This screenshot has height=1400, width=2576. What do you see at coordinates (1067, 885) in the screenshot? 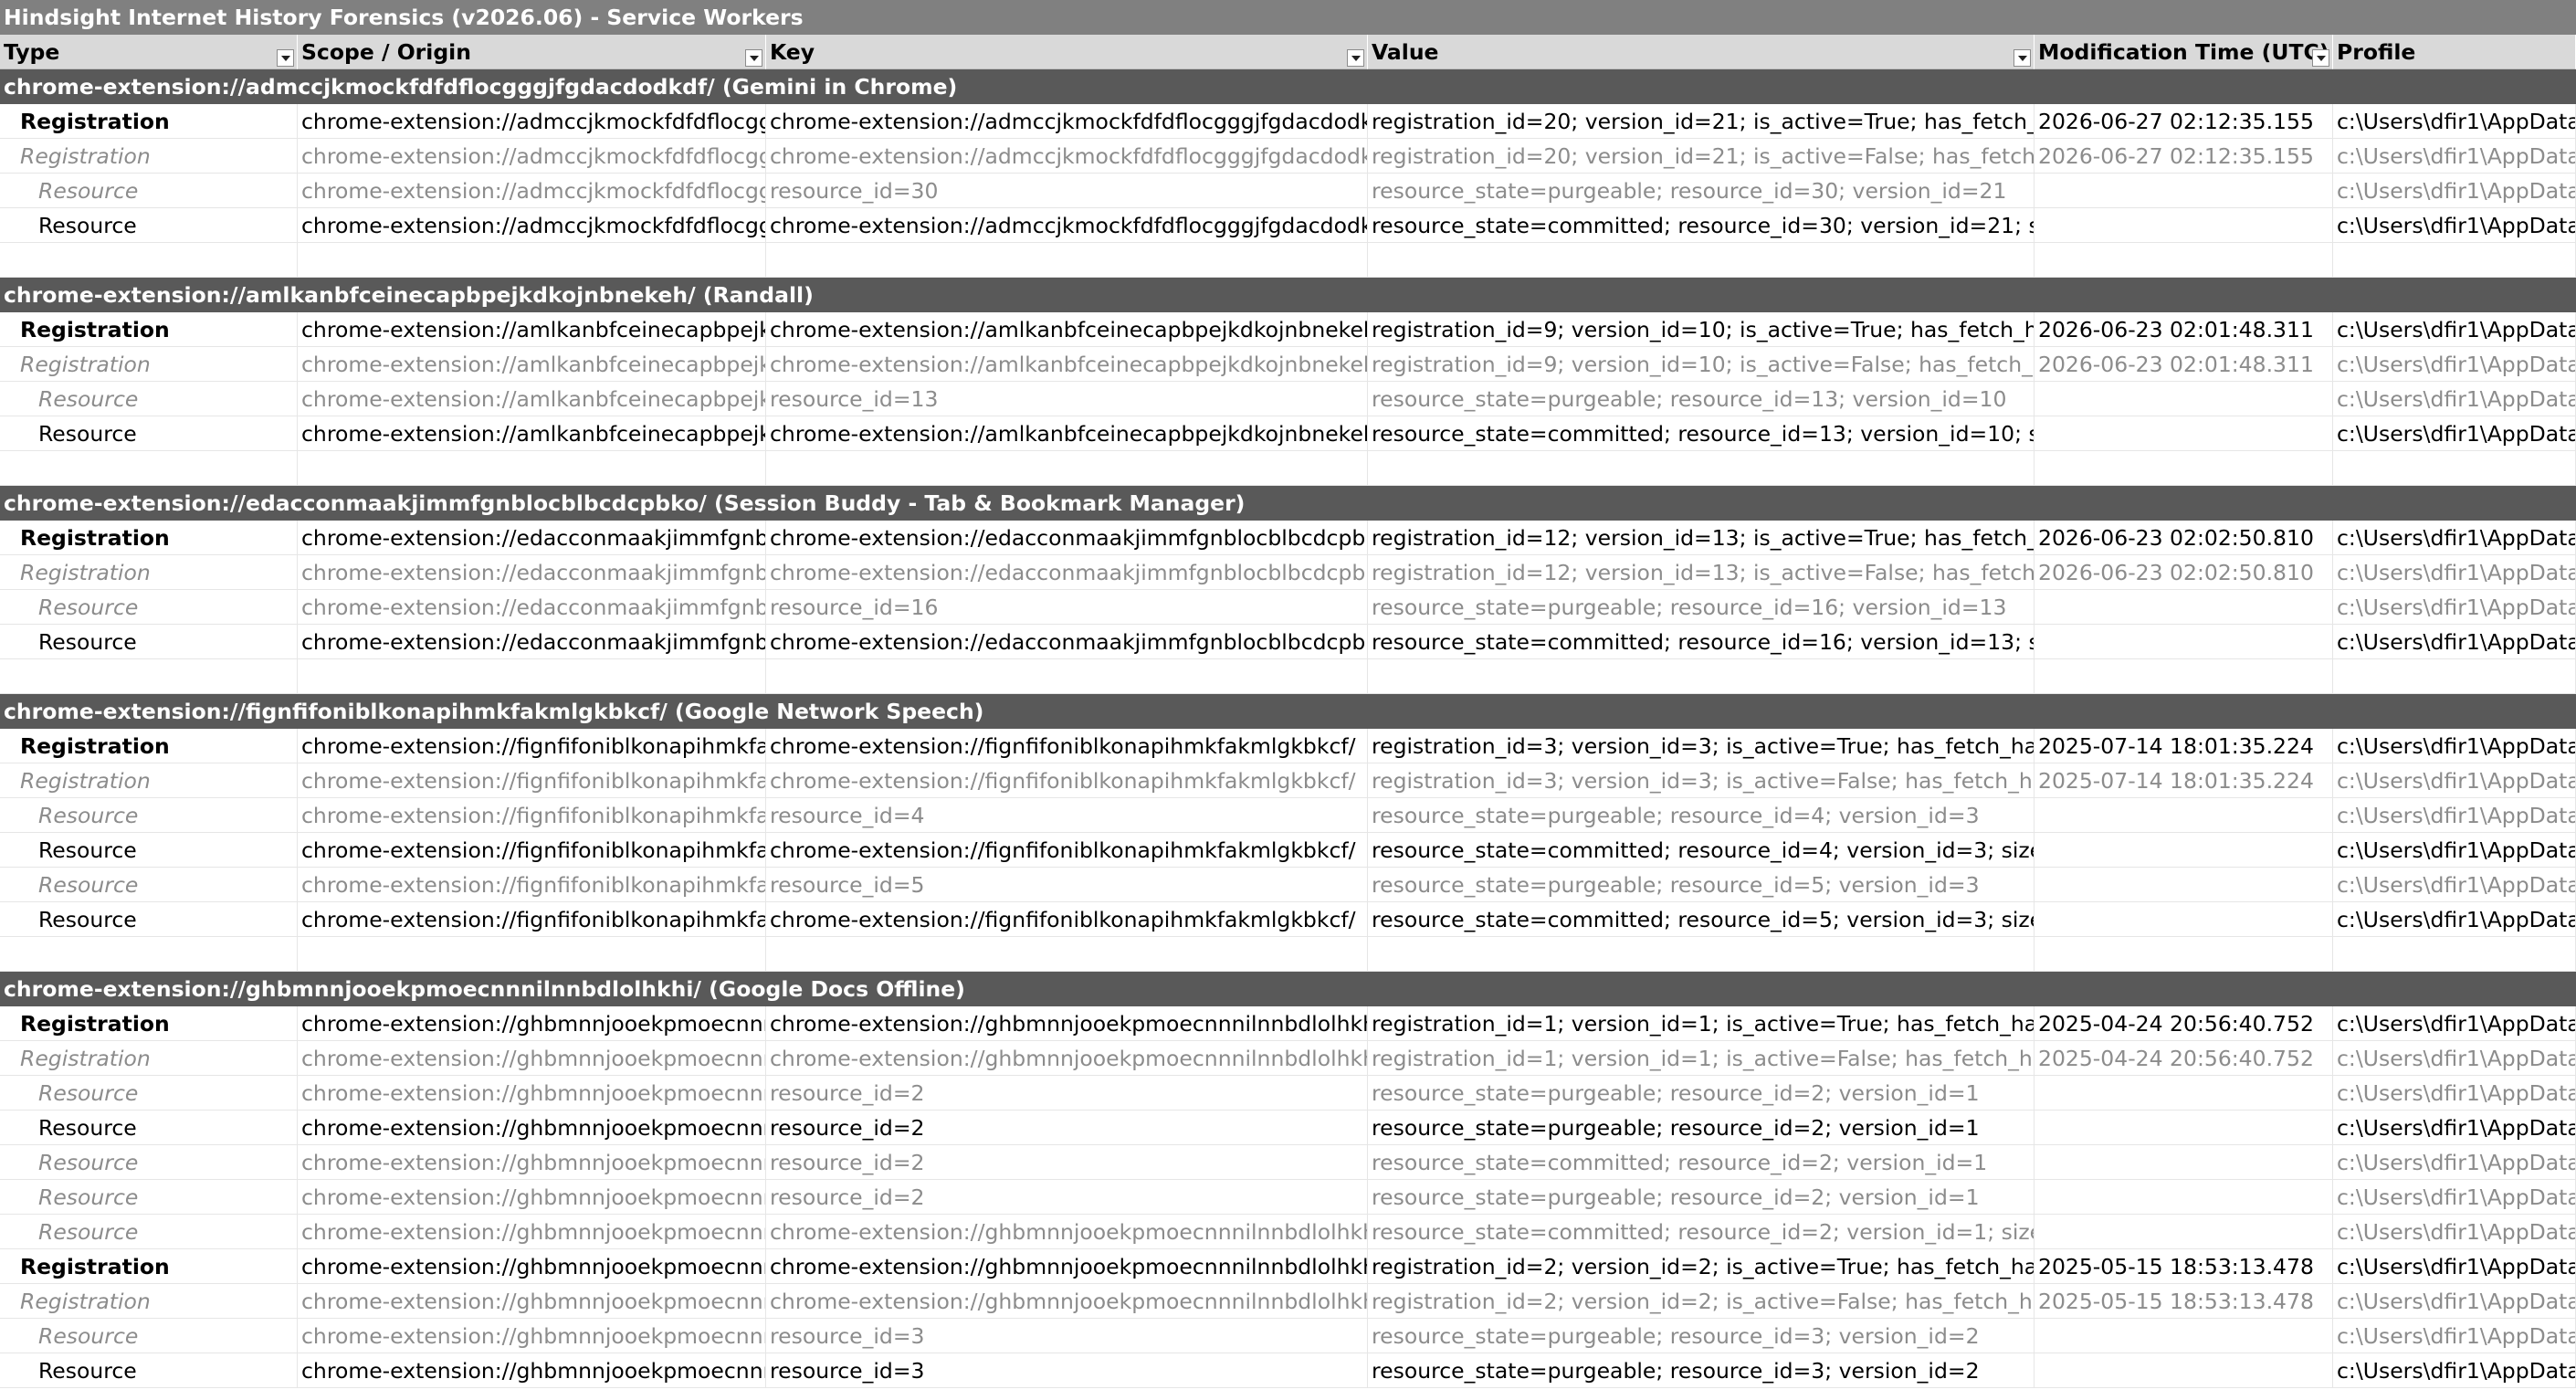
I see `cell-key: resource_id=5` at bounding box center [1067, 885].